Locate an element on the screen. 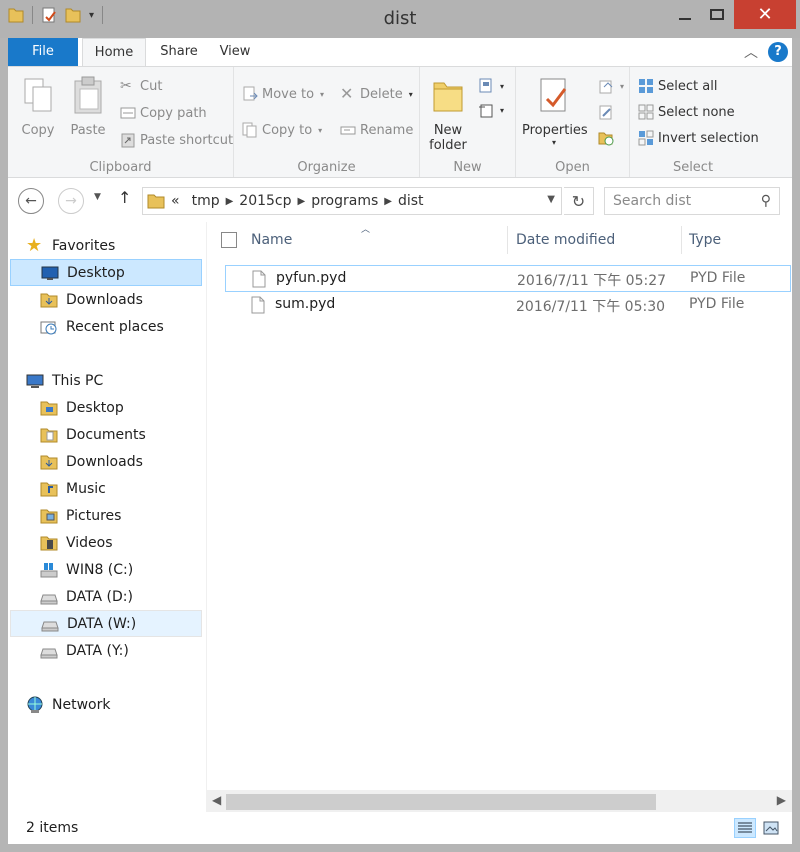 This screenshot has height=852, width=800. nav-pc-drive-d: DATA (D:) is located at coordinates (106, 596).